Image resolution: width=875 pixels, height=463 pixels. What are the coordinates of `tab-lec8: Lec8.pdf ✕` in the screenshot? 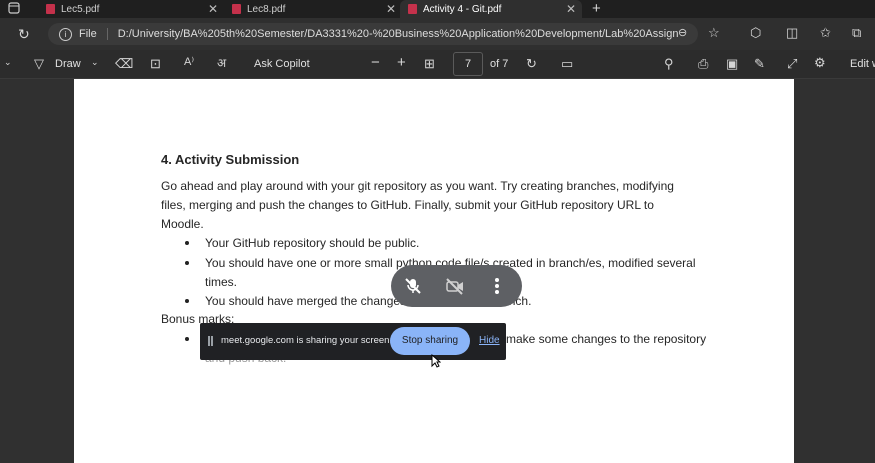 It's located at (313, 9).